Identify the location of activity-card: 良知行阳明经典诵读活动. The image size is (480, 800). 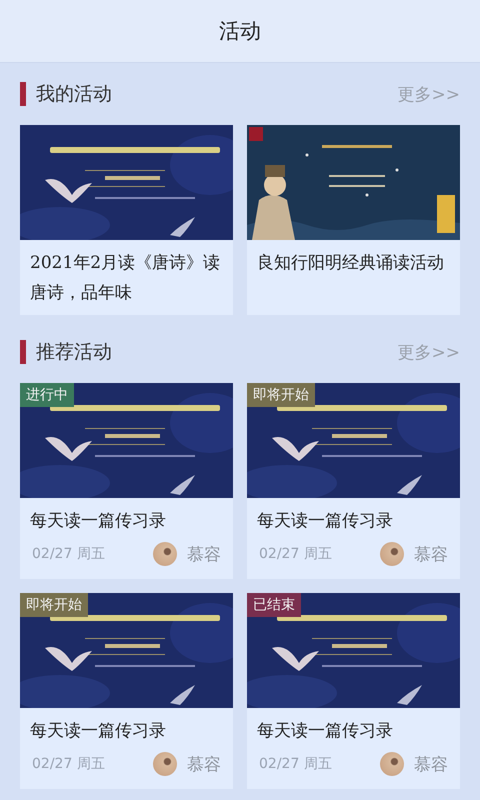
(353, 220).